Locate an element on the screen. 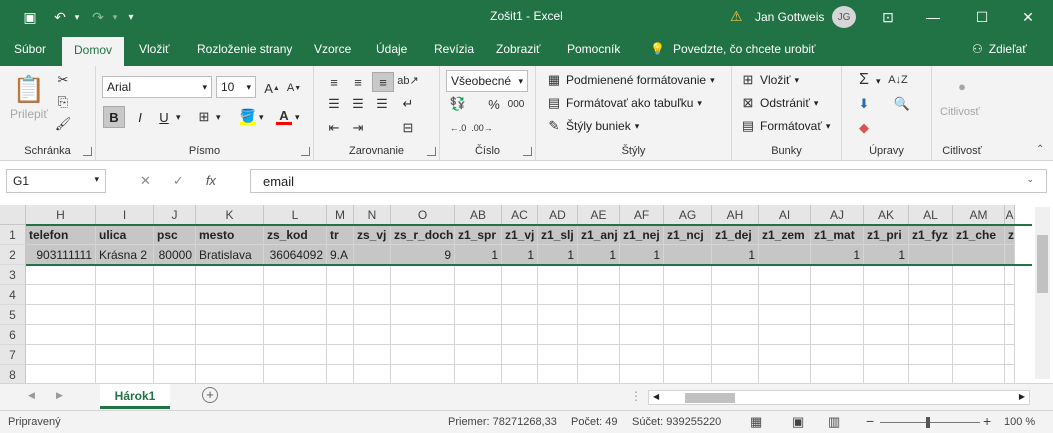  column-header: A is located at coordinates (1010, 215).